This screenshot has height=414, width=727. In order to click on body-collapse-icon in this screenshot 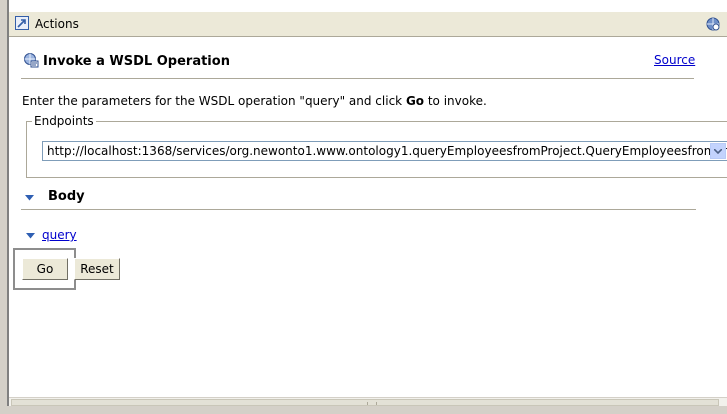, I will do `click(29, 198)`.